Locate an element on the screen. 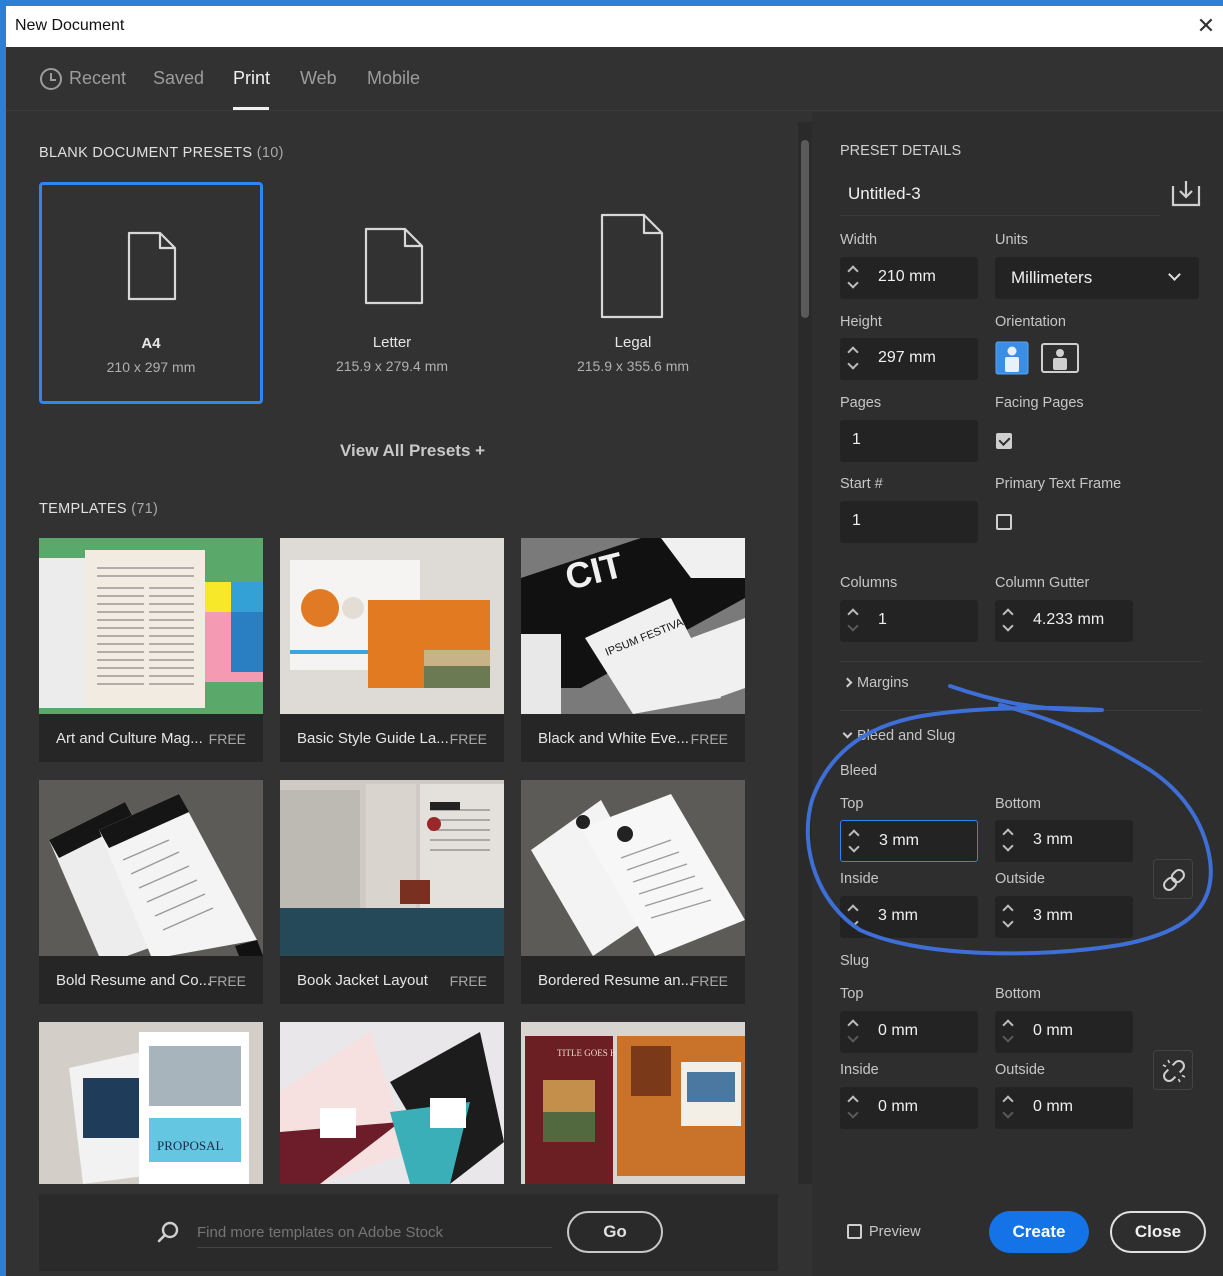 The image size is (1223, 1276). pages-field: 1 is located at coordinates (909, 441).